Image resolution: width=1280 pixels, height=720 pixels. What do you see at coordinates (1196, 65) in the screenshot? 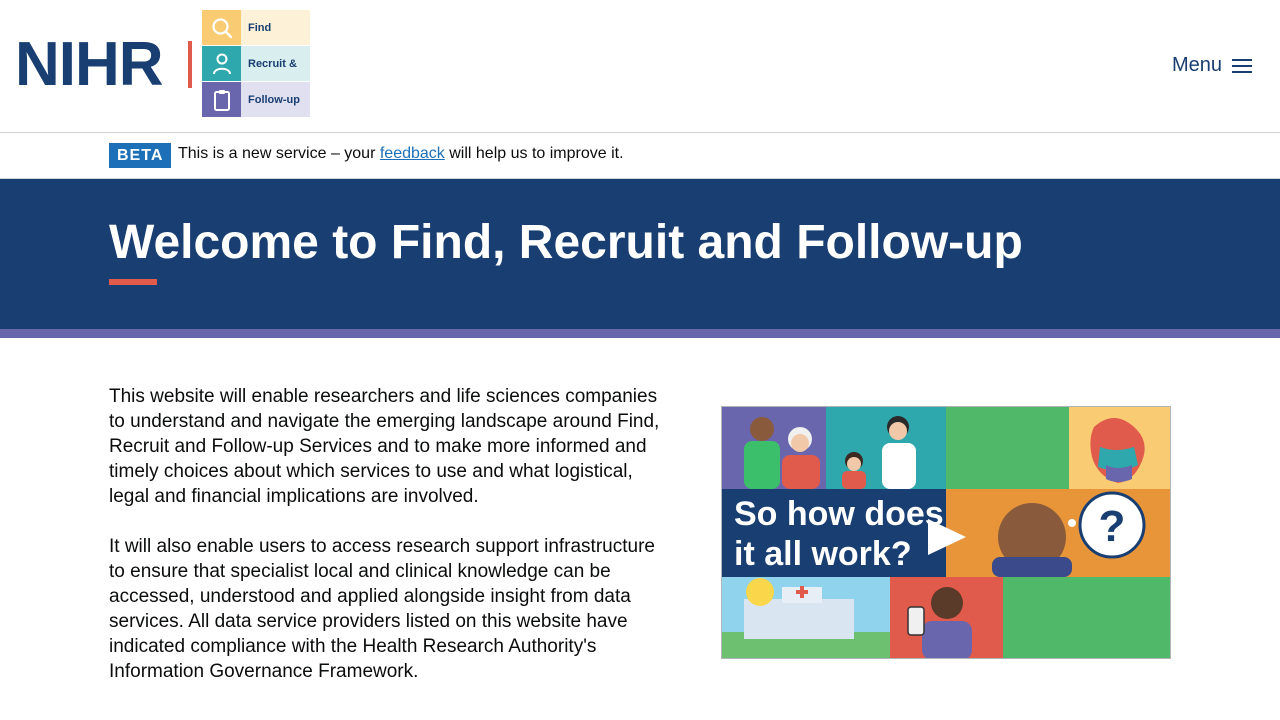
I see `menu-label: Menu` at bounding box center [1196, 65].